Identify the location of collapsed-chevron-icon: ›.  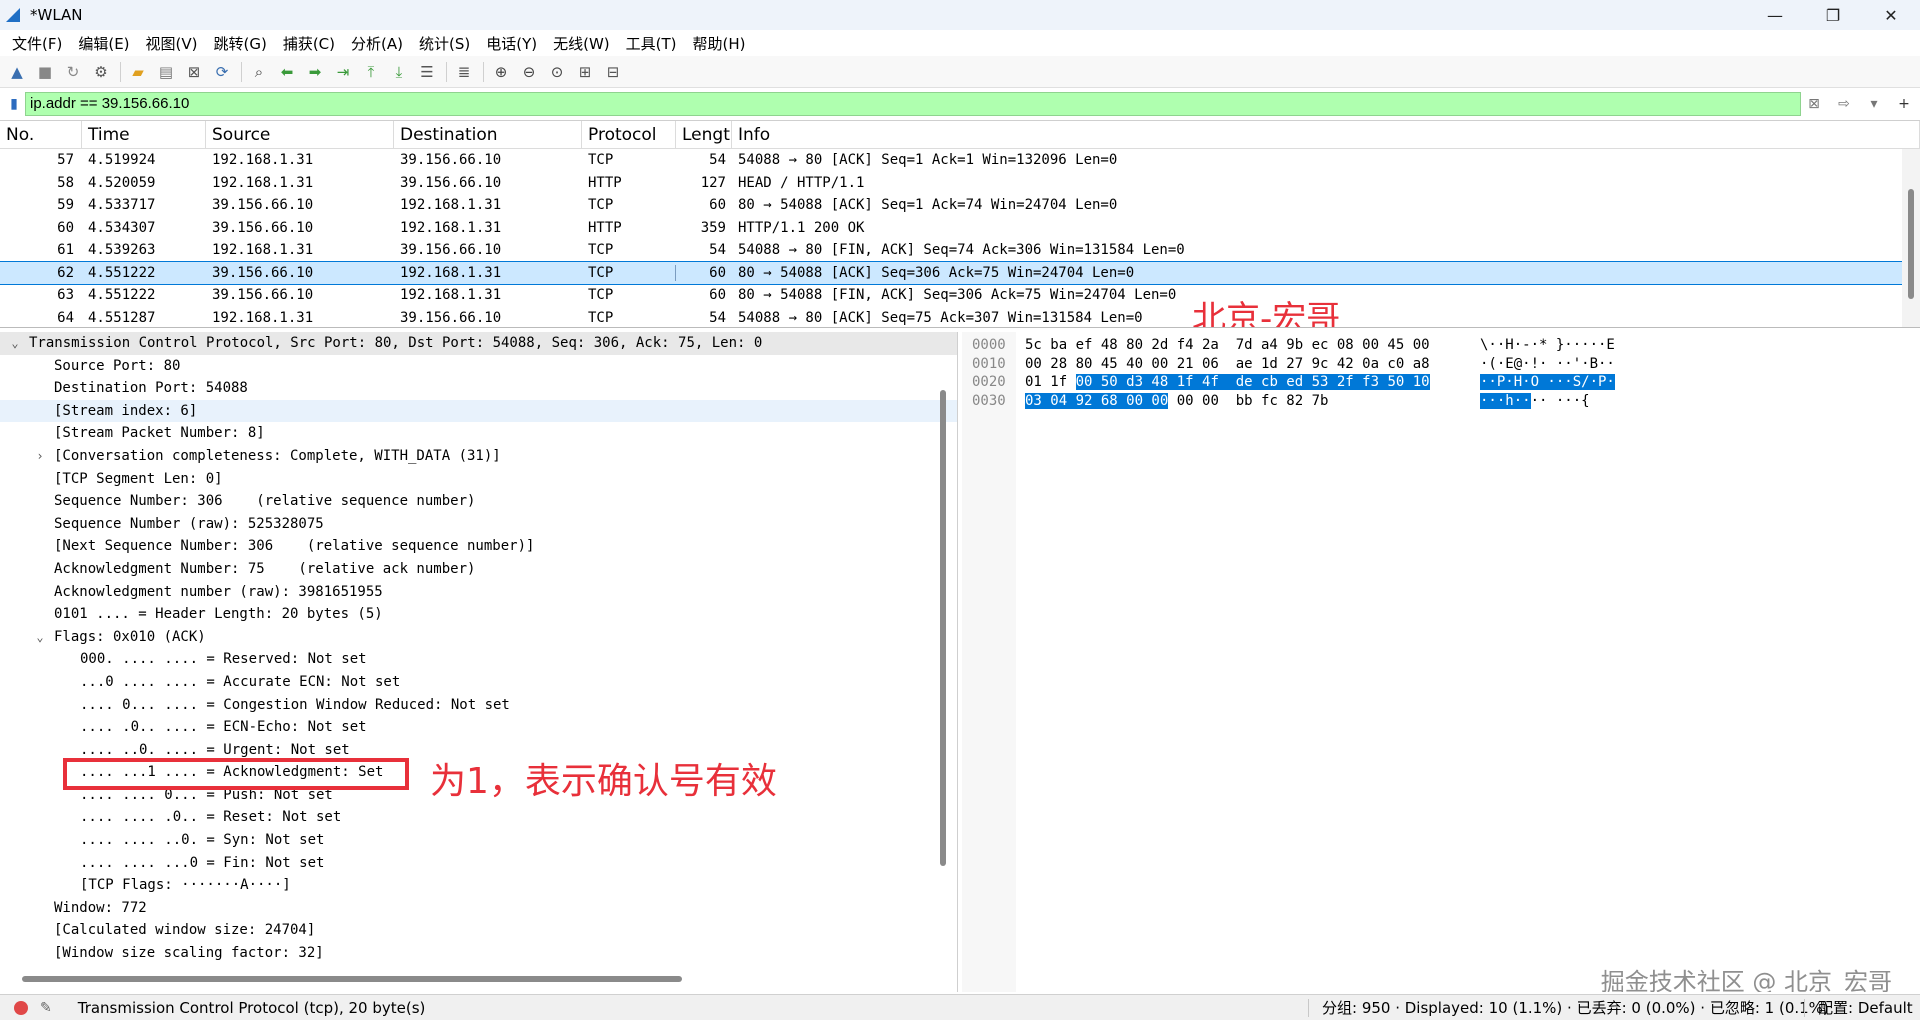
(40, 456).